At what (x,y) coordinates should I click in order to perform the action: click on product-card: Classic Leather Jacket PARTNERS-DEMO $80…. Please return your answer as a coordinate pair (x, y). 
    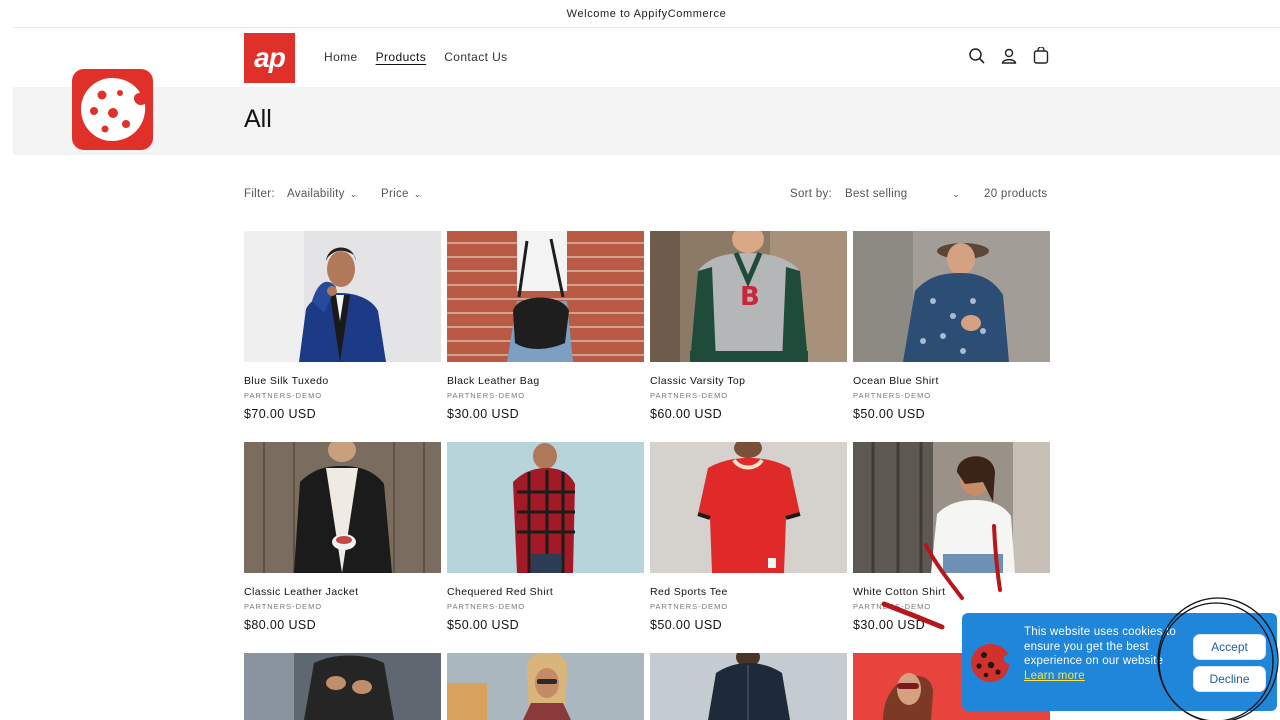
    Looking at the image, I should click on (342, 537).